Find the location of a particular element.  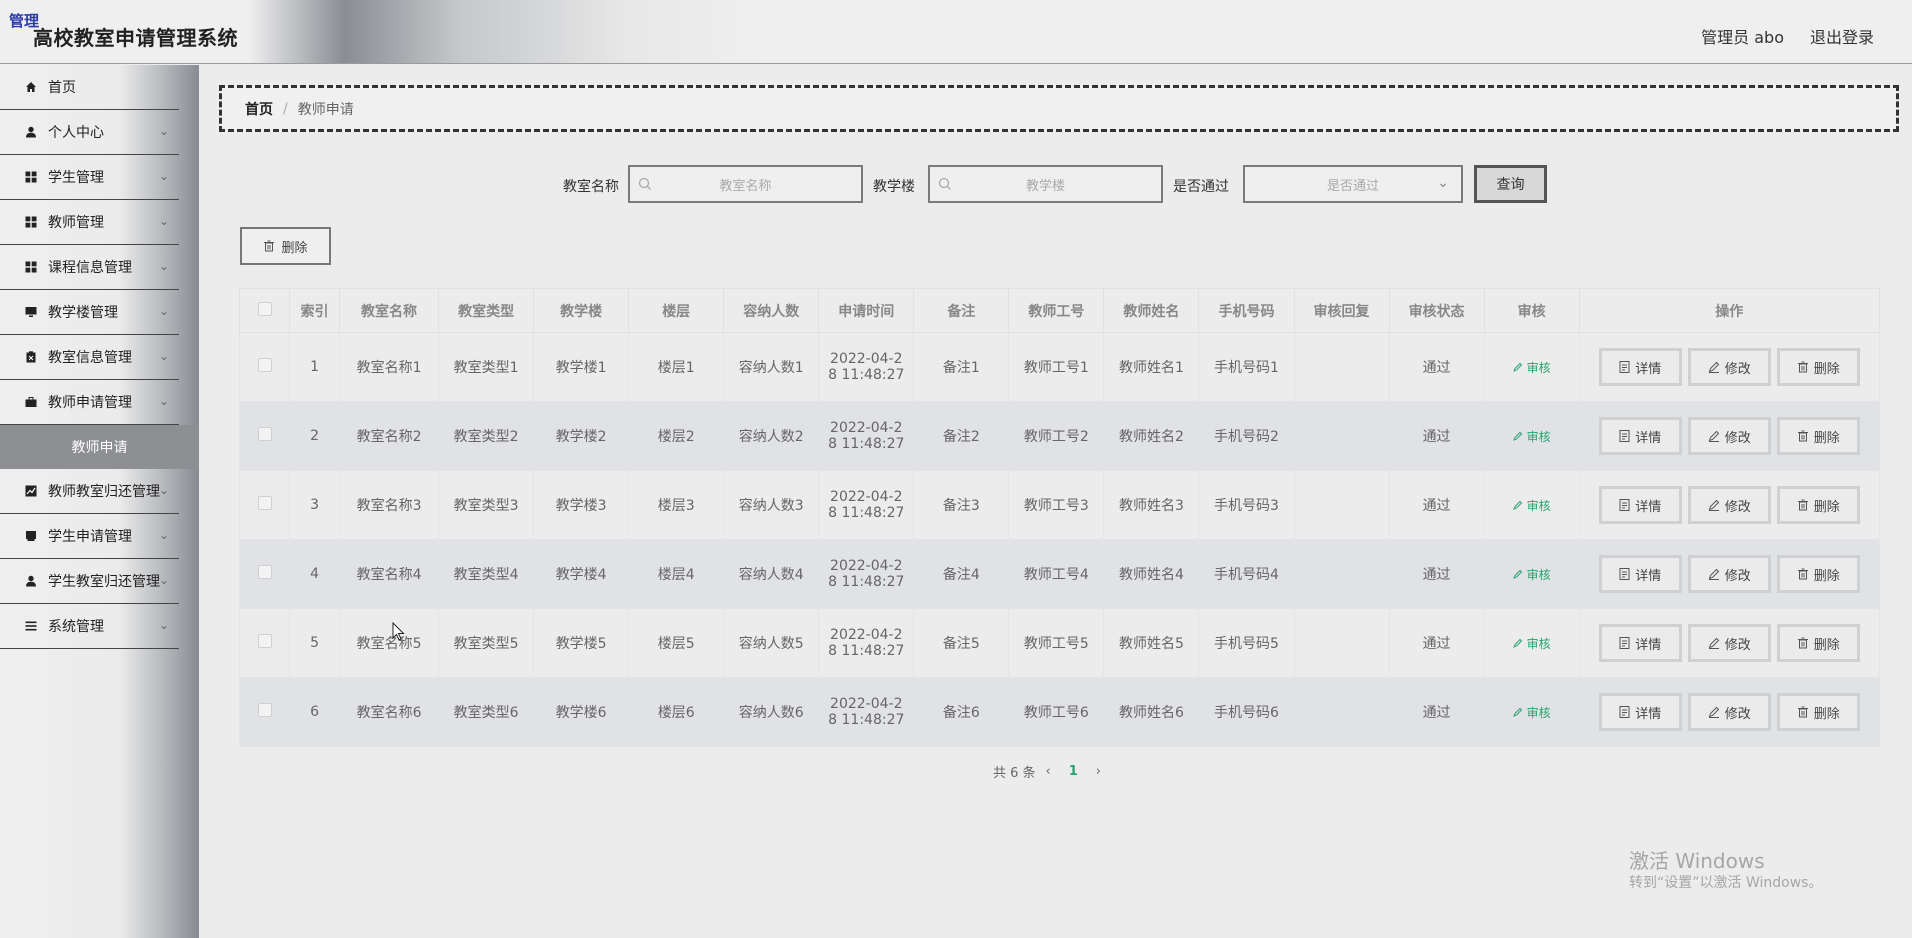

sidebar-item: 学生申请管理 ⌄ is located at coordinates (89, 536).